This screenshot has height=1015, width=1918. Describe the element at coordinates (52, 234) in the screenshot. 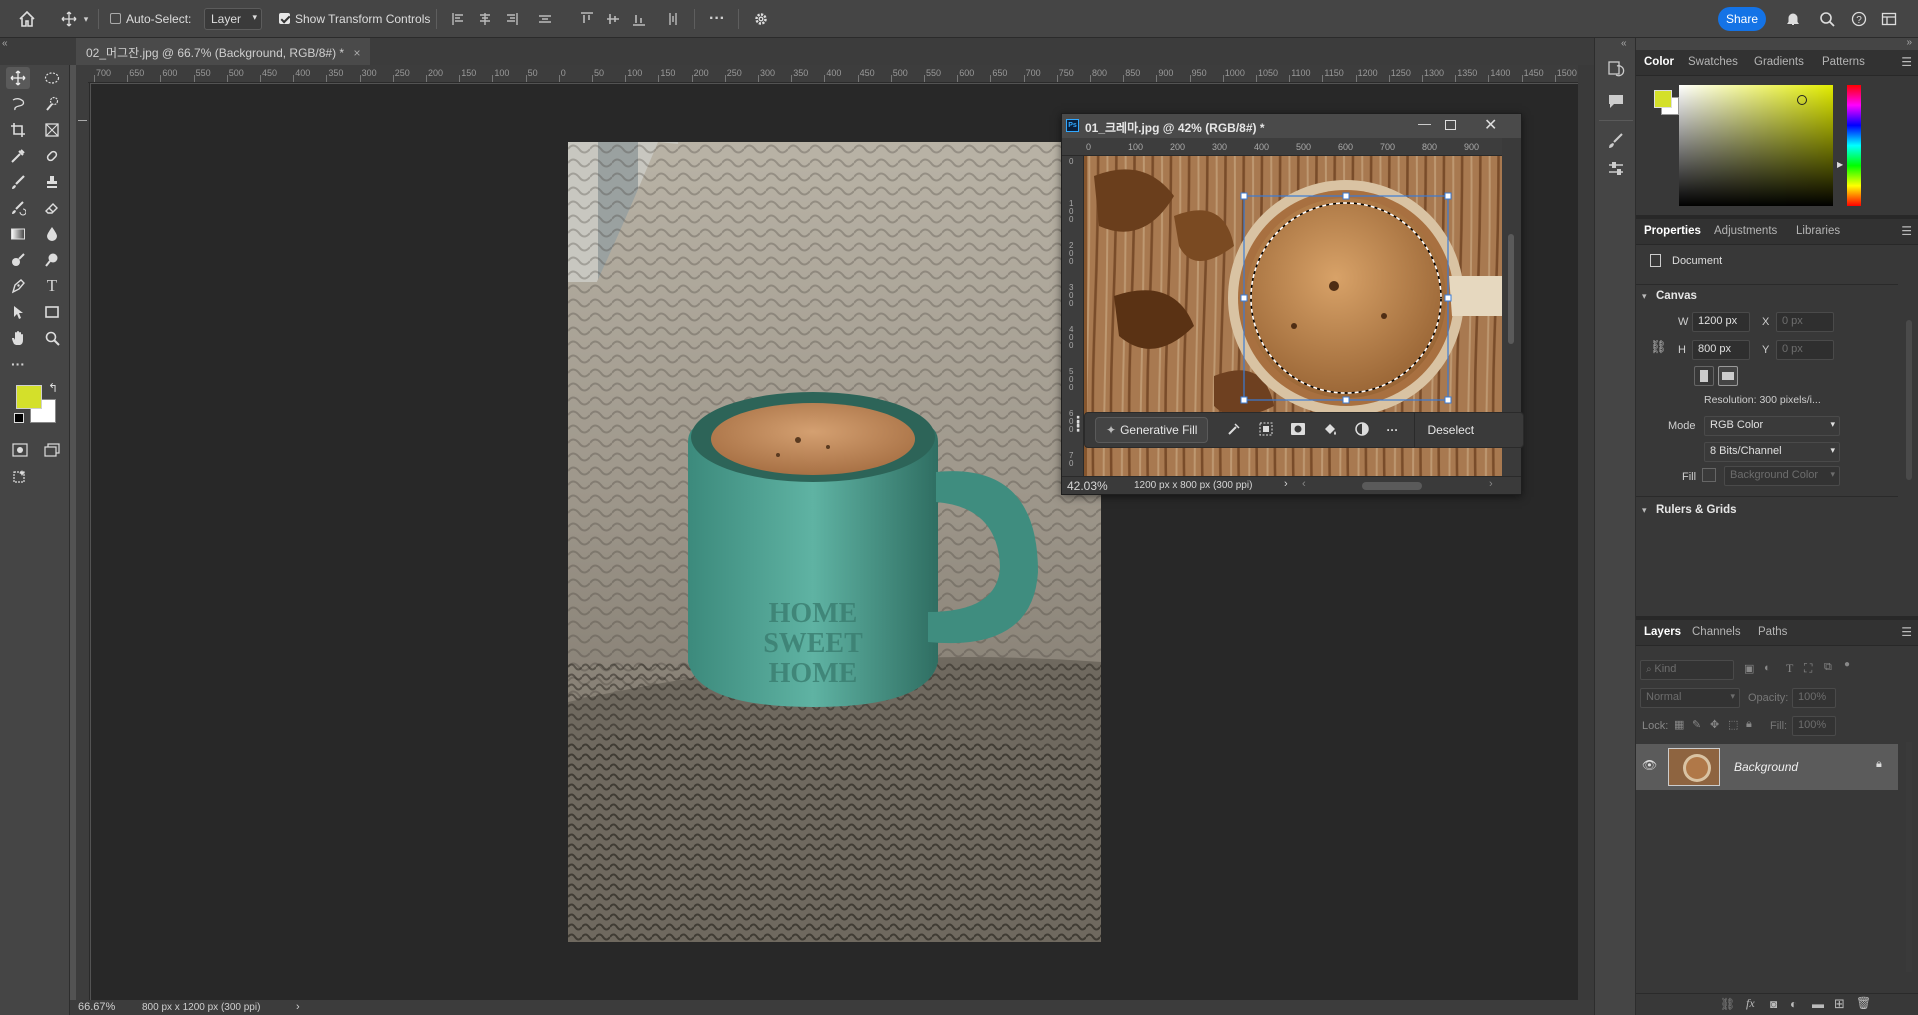

I see `blur-tool-icon` at that location.